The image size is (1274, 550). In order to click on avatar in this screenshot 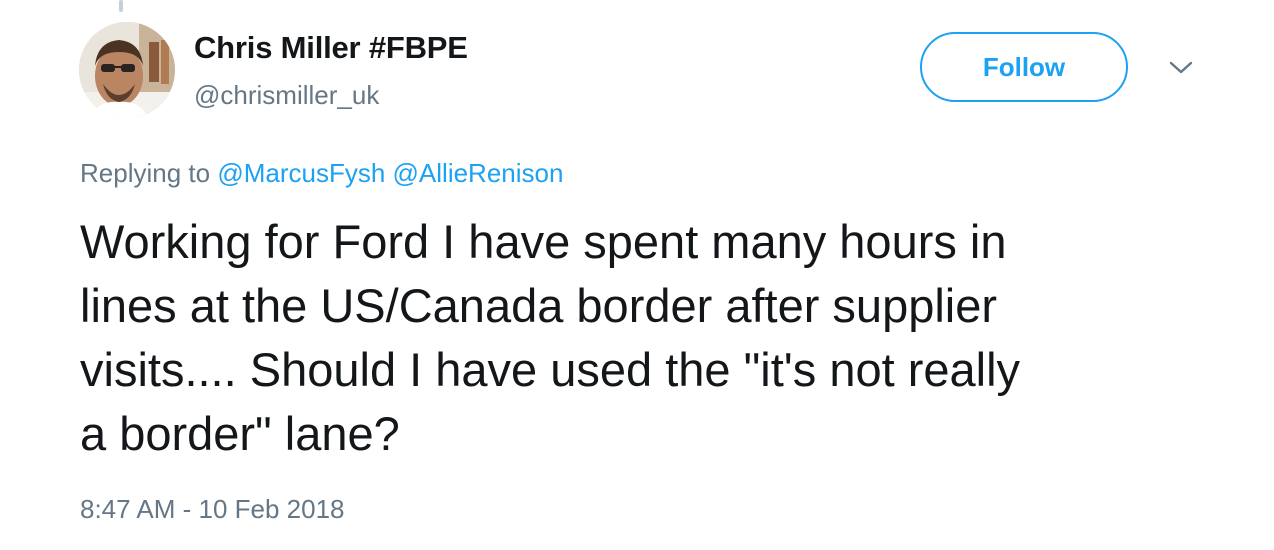, I will do `click(127, 70)`.